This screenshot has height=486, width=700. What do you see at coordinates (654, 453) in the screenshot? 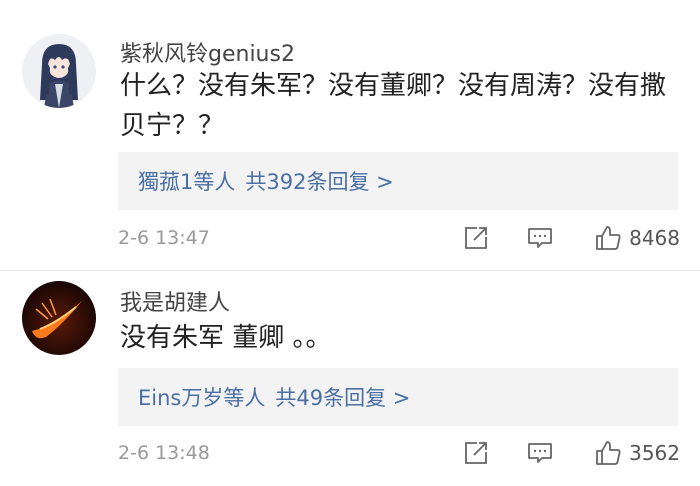
I see `like-count: 3562` at bounding box center [654, 453].